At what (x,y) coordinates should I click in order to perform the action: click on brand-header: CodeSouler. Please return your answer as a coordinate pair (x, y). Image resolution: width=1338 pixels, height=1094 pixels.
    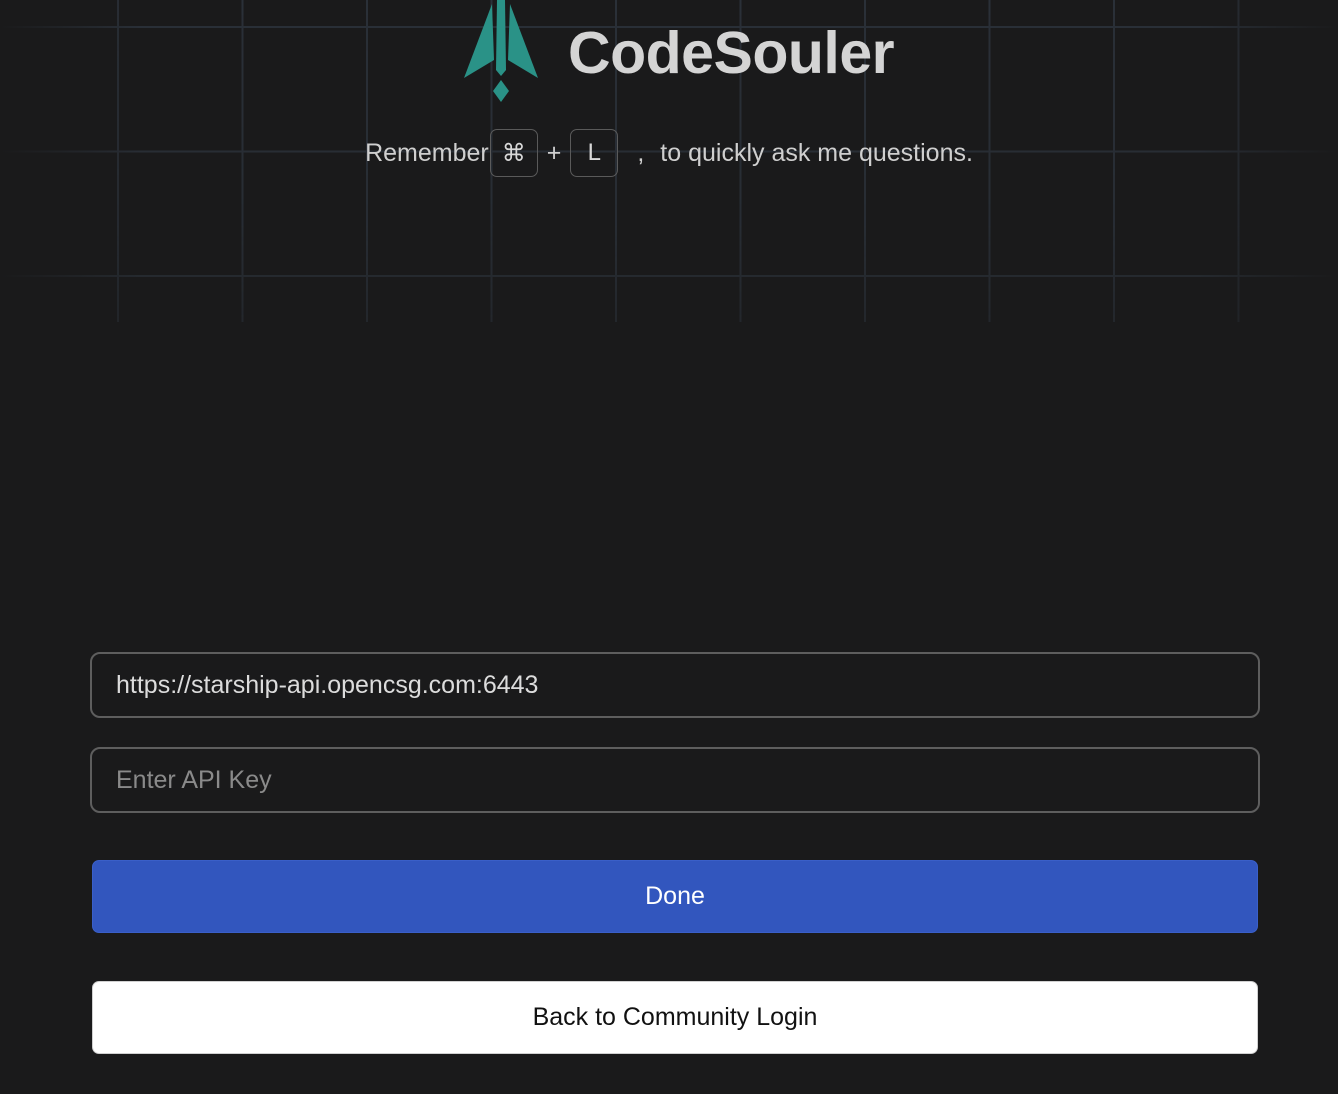
    Looking at the image, I should click on (678, 52).